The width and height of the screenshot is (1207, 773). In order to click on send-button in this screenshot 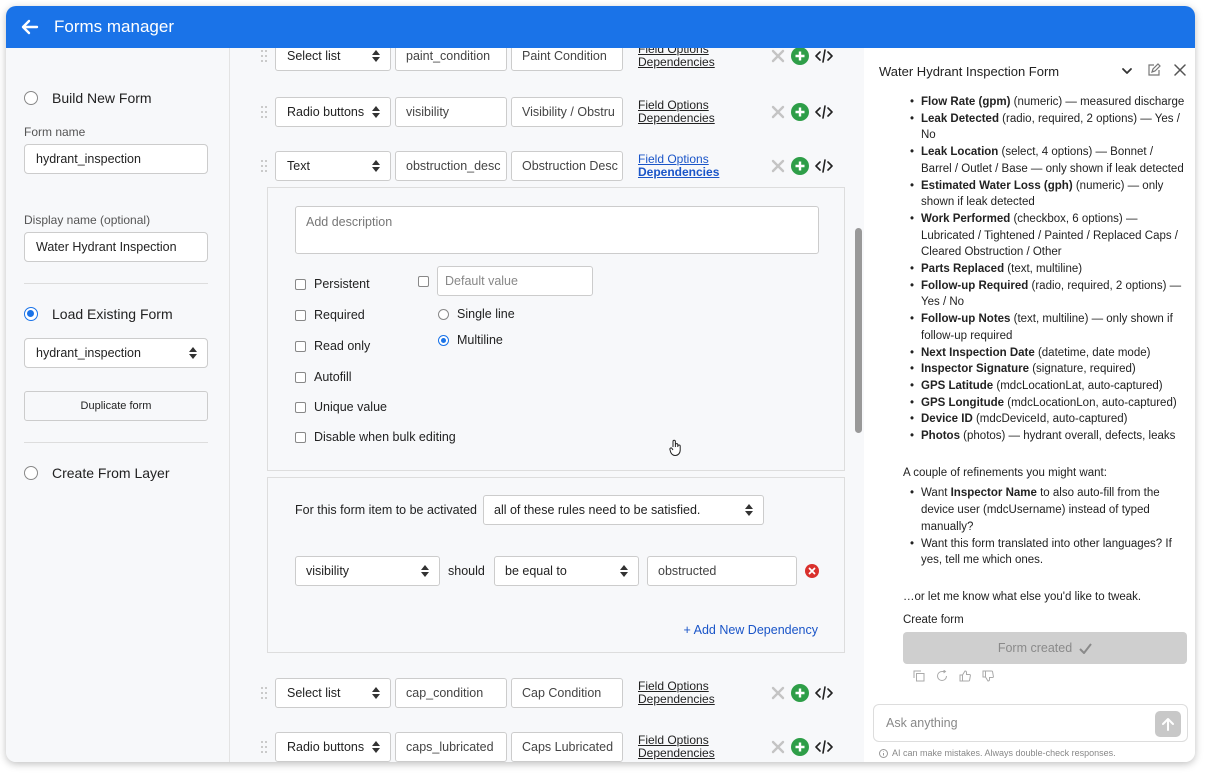, I will do `click(1168, 724)`.